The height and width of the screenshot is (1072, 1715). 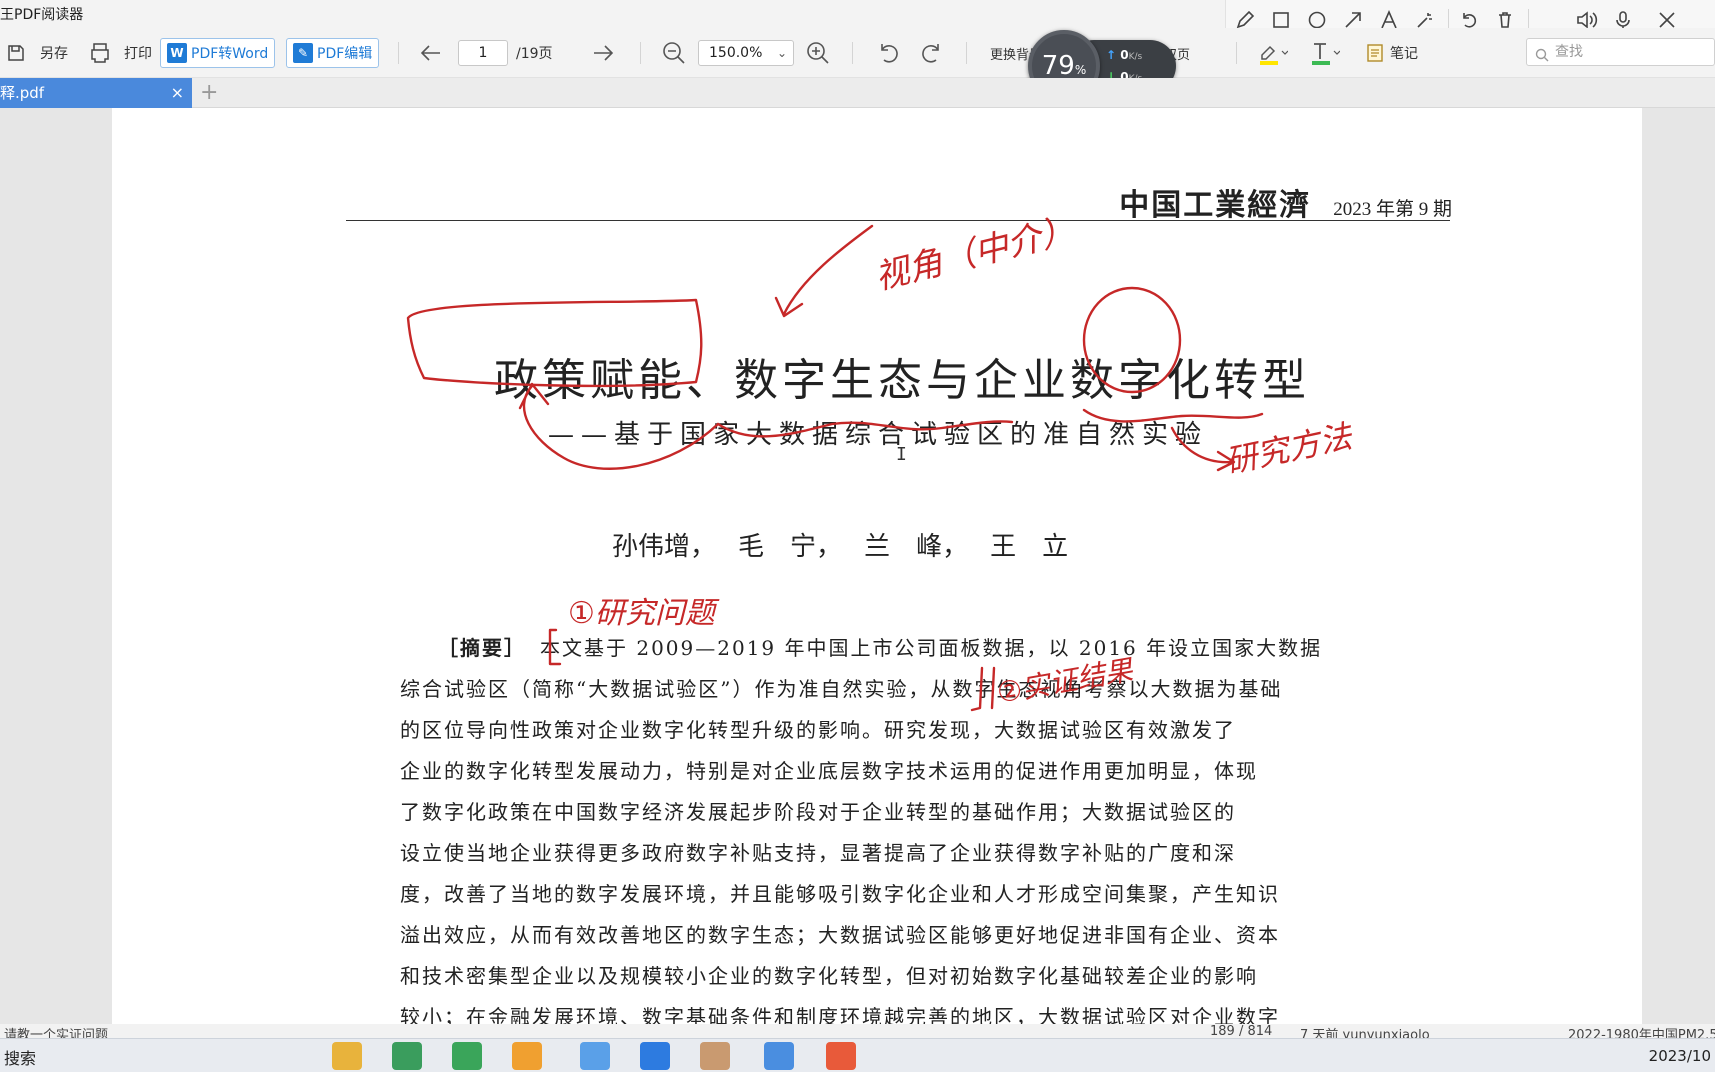 What do you see at coordinates (177, 93) in the screenshot?
I see `close-icon: ×` at bounding box center [177, 93].